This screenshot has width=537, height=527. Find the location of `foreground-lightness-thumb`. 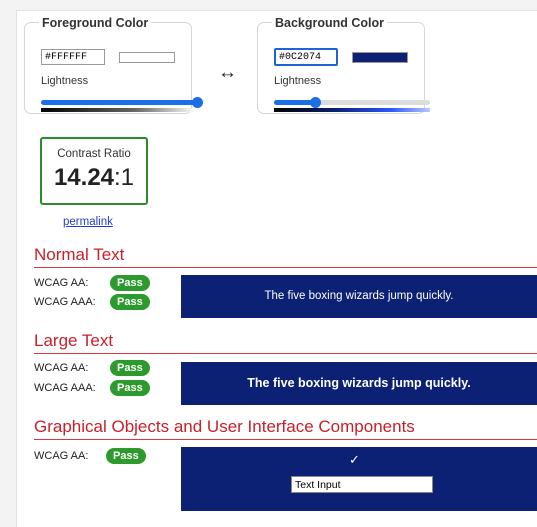

foreground-lightness-thumb is located at coordinates (197, 102).